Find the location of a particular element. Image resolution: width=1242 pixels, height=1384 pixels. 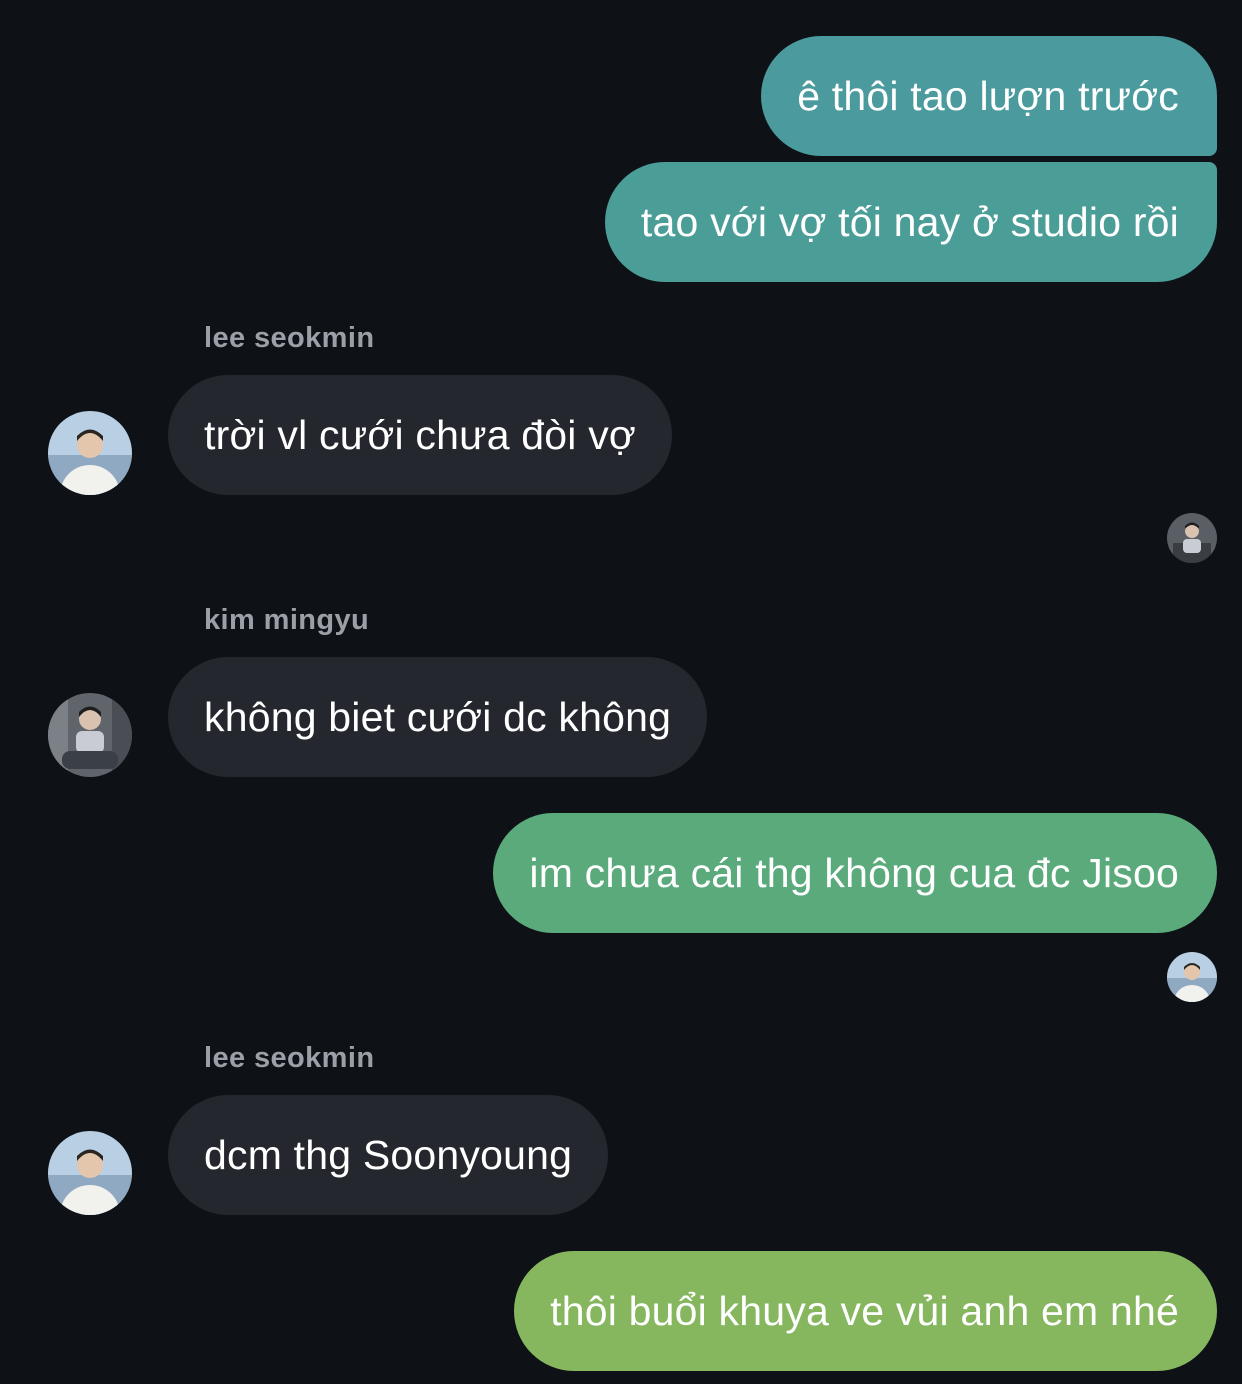

message-text: trời vl cưới chưa đòi vợ is located at coordinates (420, 434).